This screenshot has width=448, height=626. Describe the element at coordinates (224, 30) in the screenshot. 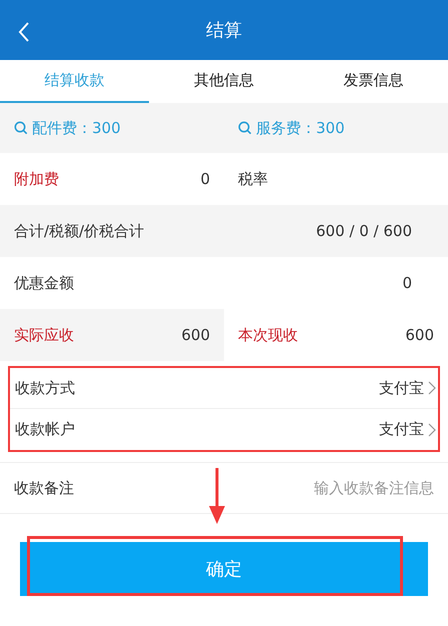

I see `page-title: 结算` at that location.